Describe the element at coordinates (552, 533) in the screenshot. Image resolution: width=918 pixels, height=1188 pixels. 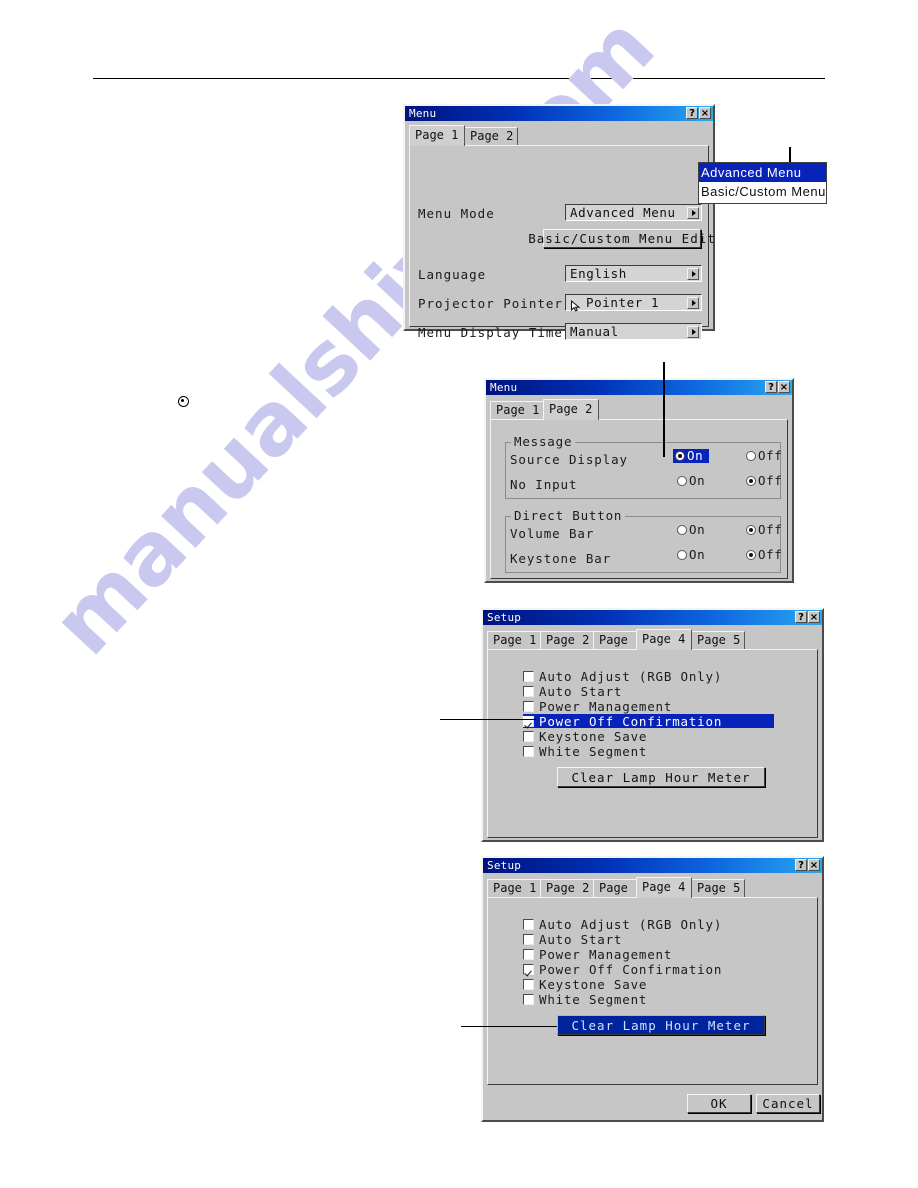
I see `label-volume-bar: Volume Bar` at that location.